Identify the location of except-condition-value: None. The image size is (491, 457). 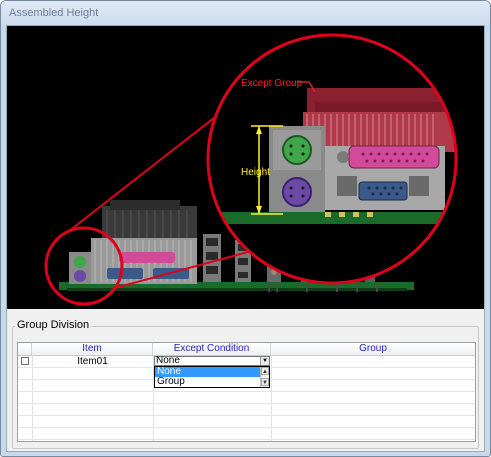
(168, 360).